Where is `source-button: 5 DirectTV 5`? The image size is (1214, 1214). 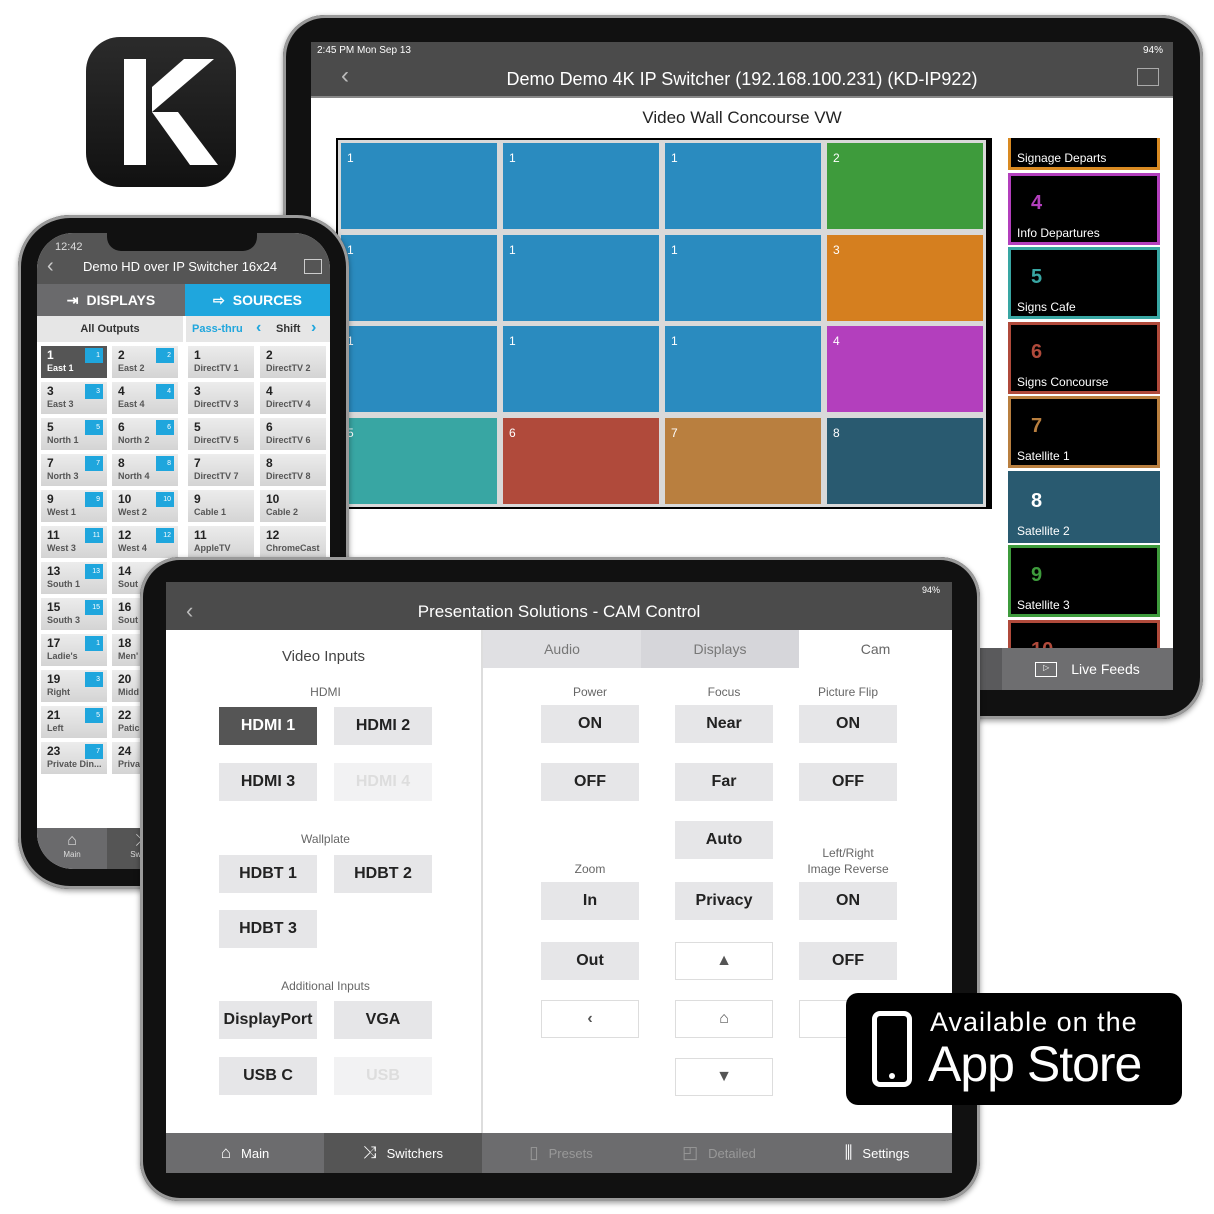 source-button: 5 DirectTV 5 is located at coordinates (221, 434).